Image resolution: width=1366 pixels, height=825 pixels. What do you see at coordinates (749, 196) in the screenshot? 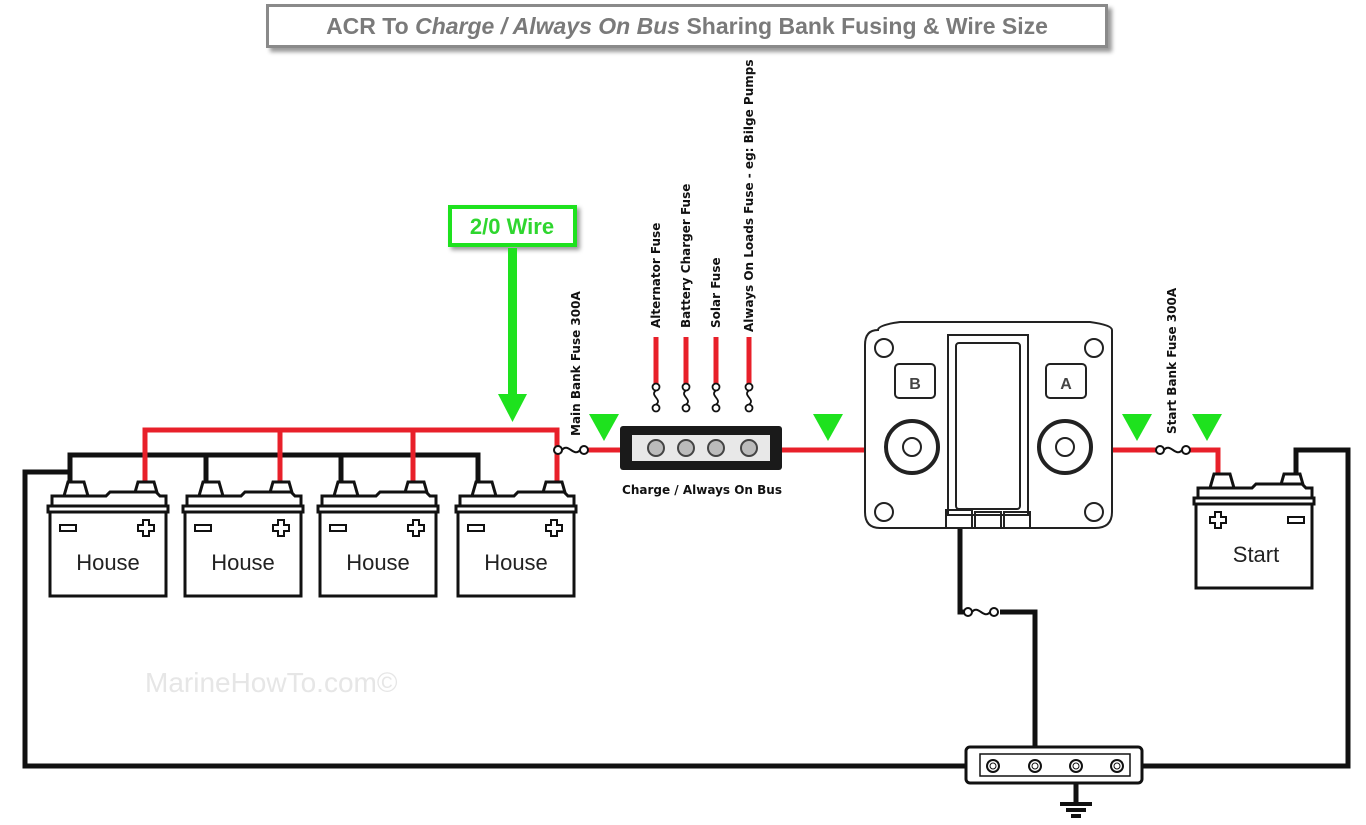
I see `always-on-loads-fuse-label: Always On Loads Fuse - eg: Bilge Pumps` at bounding box center [749, 196].